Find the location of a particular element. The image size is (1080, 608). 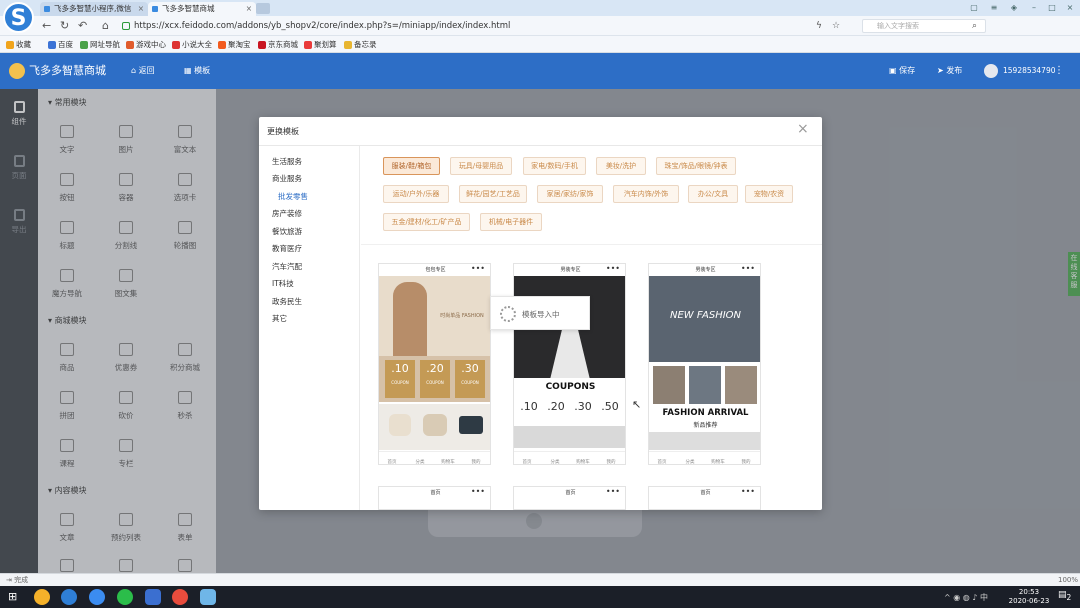

minimize-icon: – is located at coordinates (1034, 7).